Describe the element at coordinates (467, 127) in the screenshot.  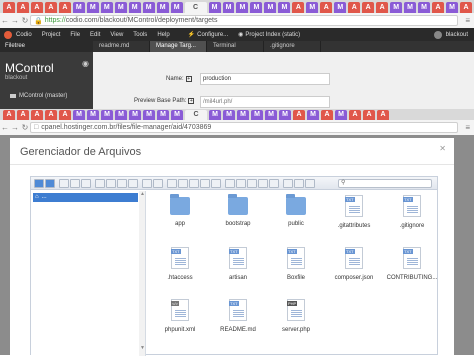
I see `browser-menu-icon: ≡` at that location.